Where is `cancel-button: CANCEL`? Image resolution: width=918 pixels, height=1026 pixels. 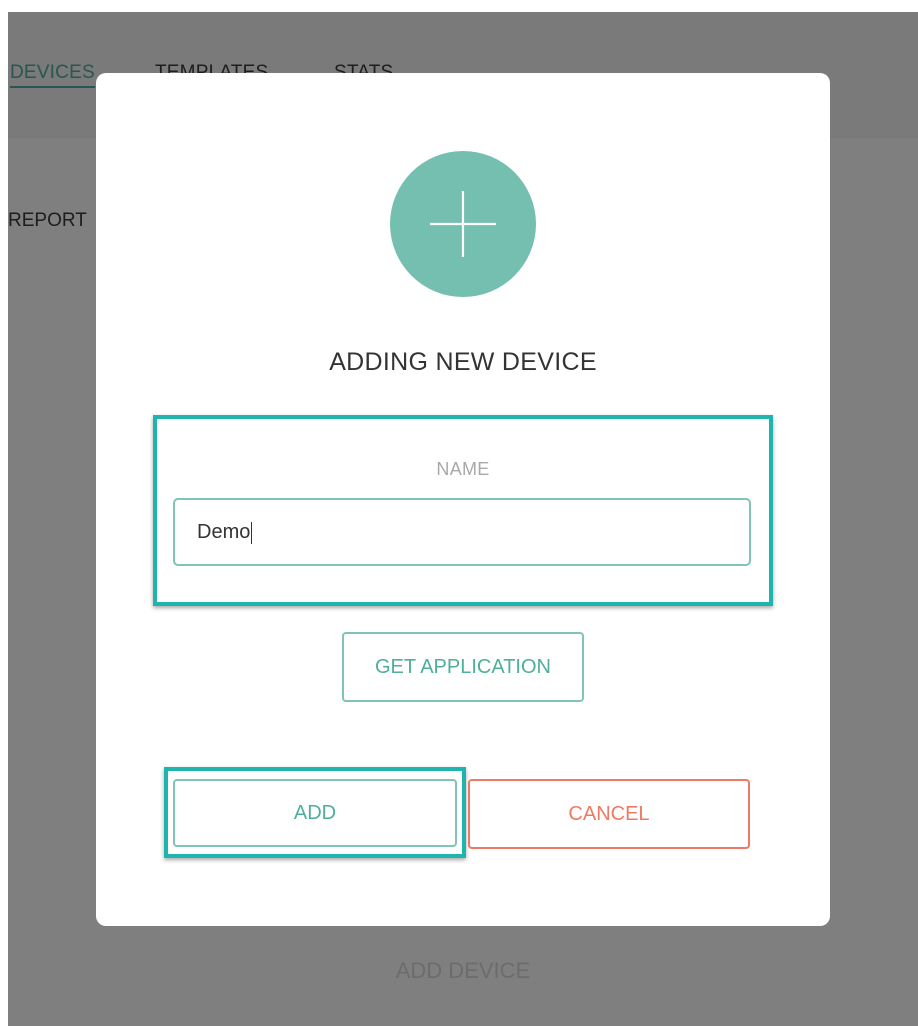 cancel-button: CANCEL is located at coordinates (609, 814).